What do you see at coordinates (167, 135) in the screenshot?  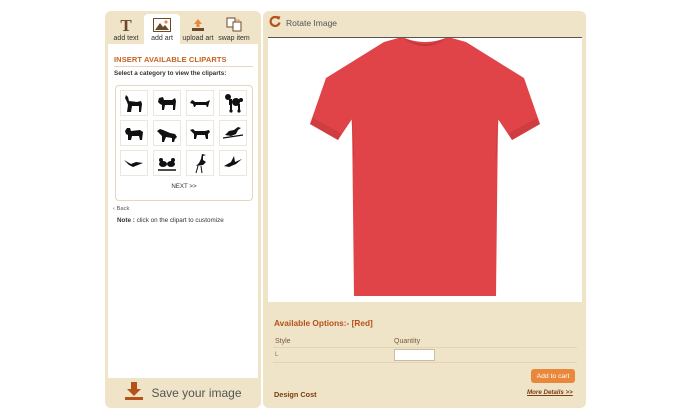 I see `hyena-icon` at bounding box center [167, 135].